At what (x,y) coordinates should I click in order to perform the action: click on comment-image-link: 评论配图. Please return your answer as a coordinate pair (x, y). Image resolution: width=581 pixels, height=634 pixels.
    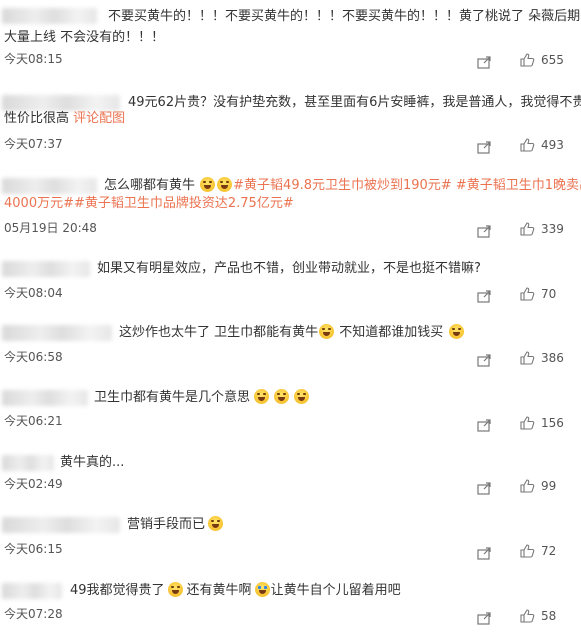
    Looking at the image, I should click on (99, 118).